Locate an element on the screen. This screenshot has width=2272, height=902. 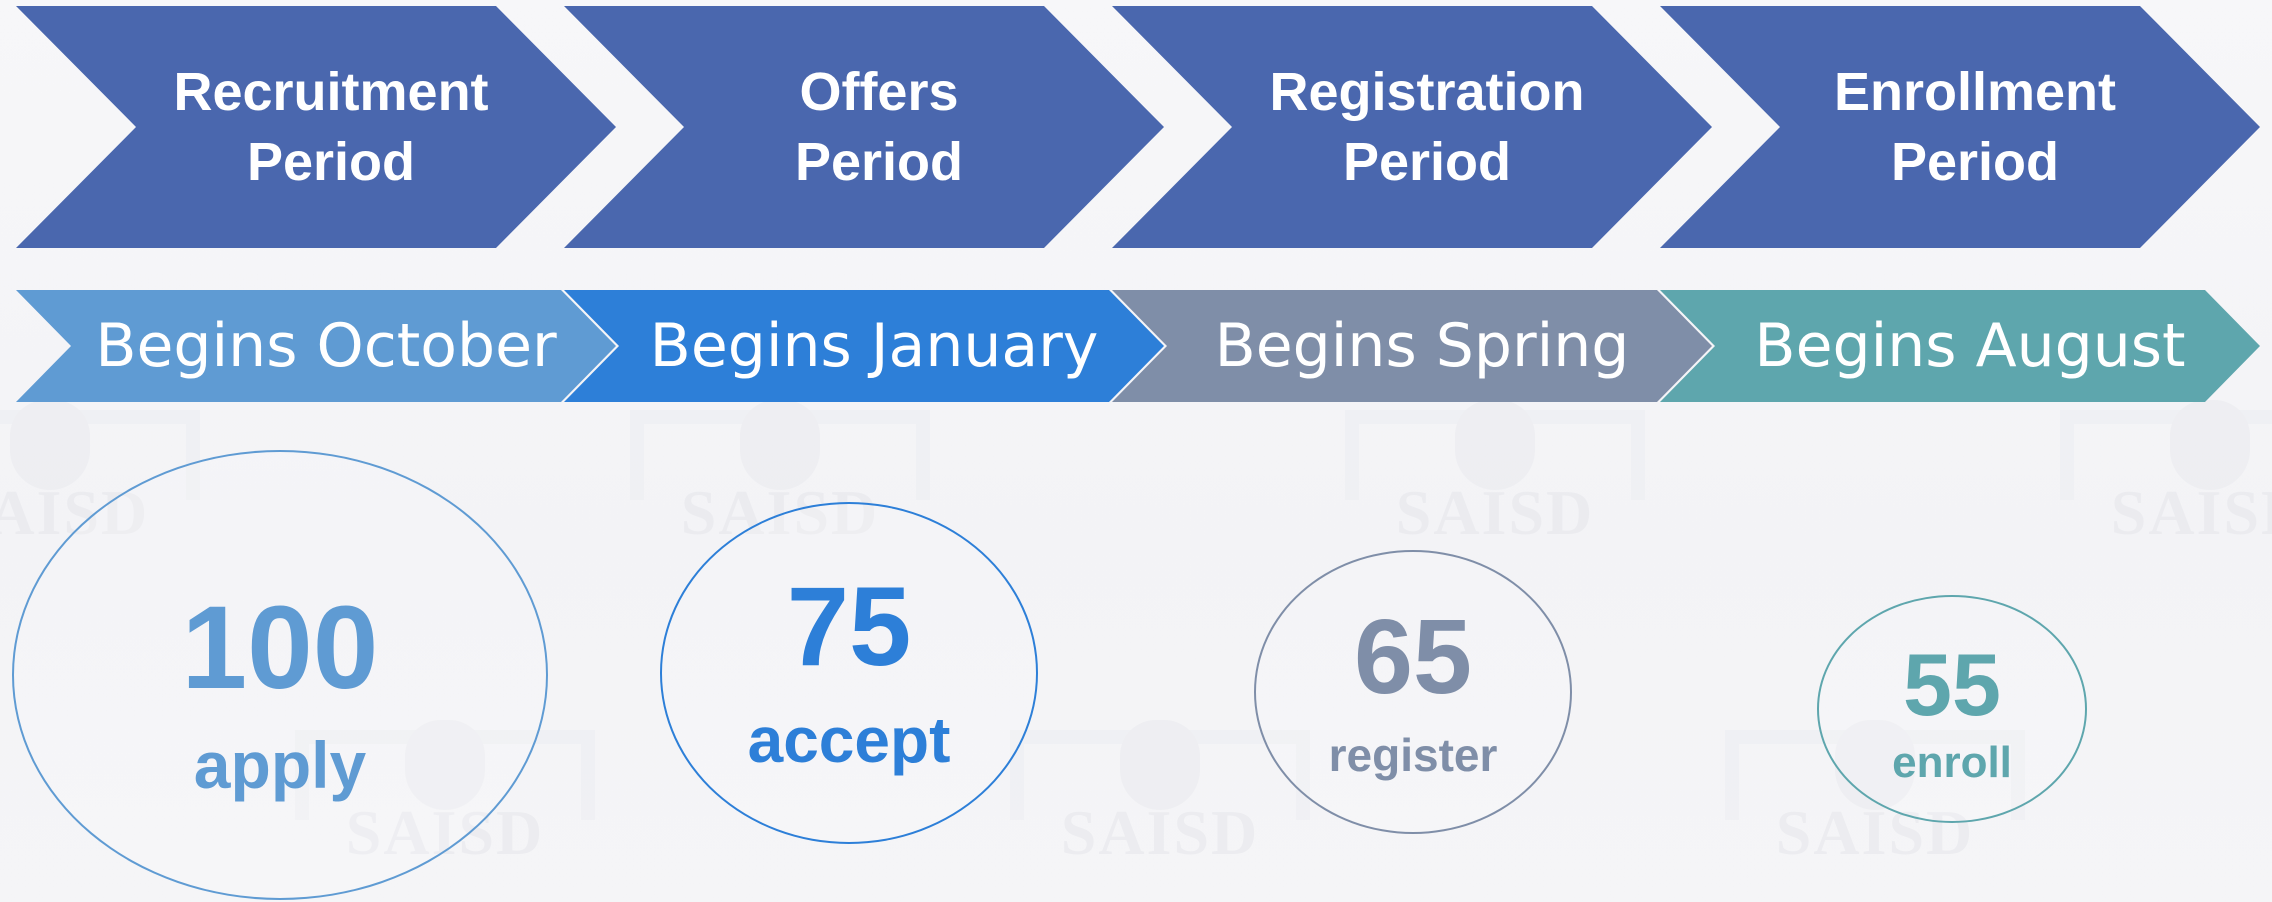
period-chevron-offers: Offers Period is located at coordinates (864, 127).